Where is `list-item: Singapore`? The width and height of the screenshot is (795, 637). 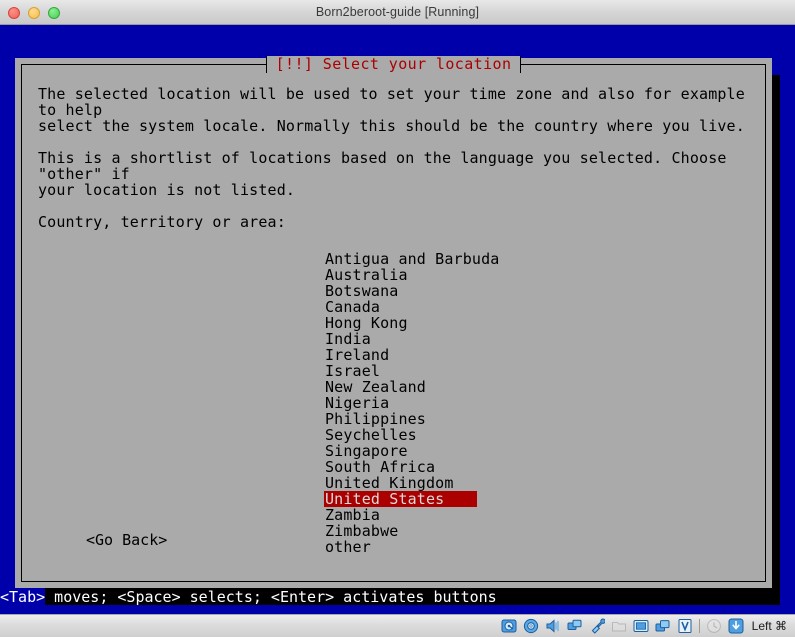 list-item: Singapore is located at coordinates (536, 451).